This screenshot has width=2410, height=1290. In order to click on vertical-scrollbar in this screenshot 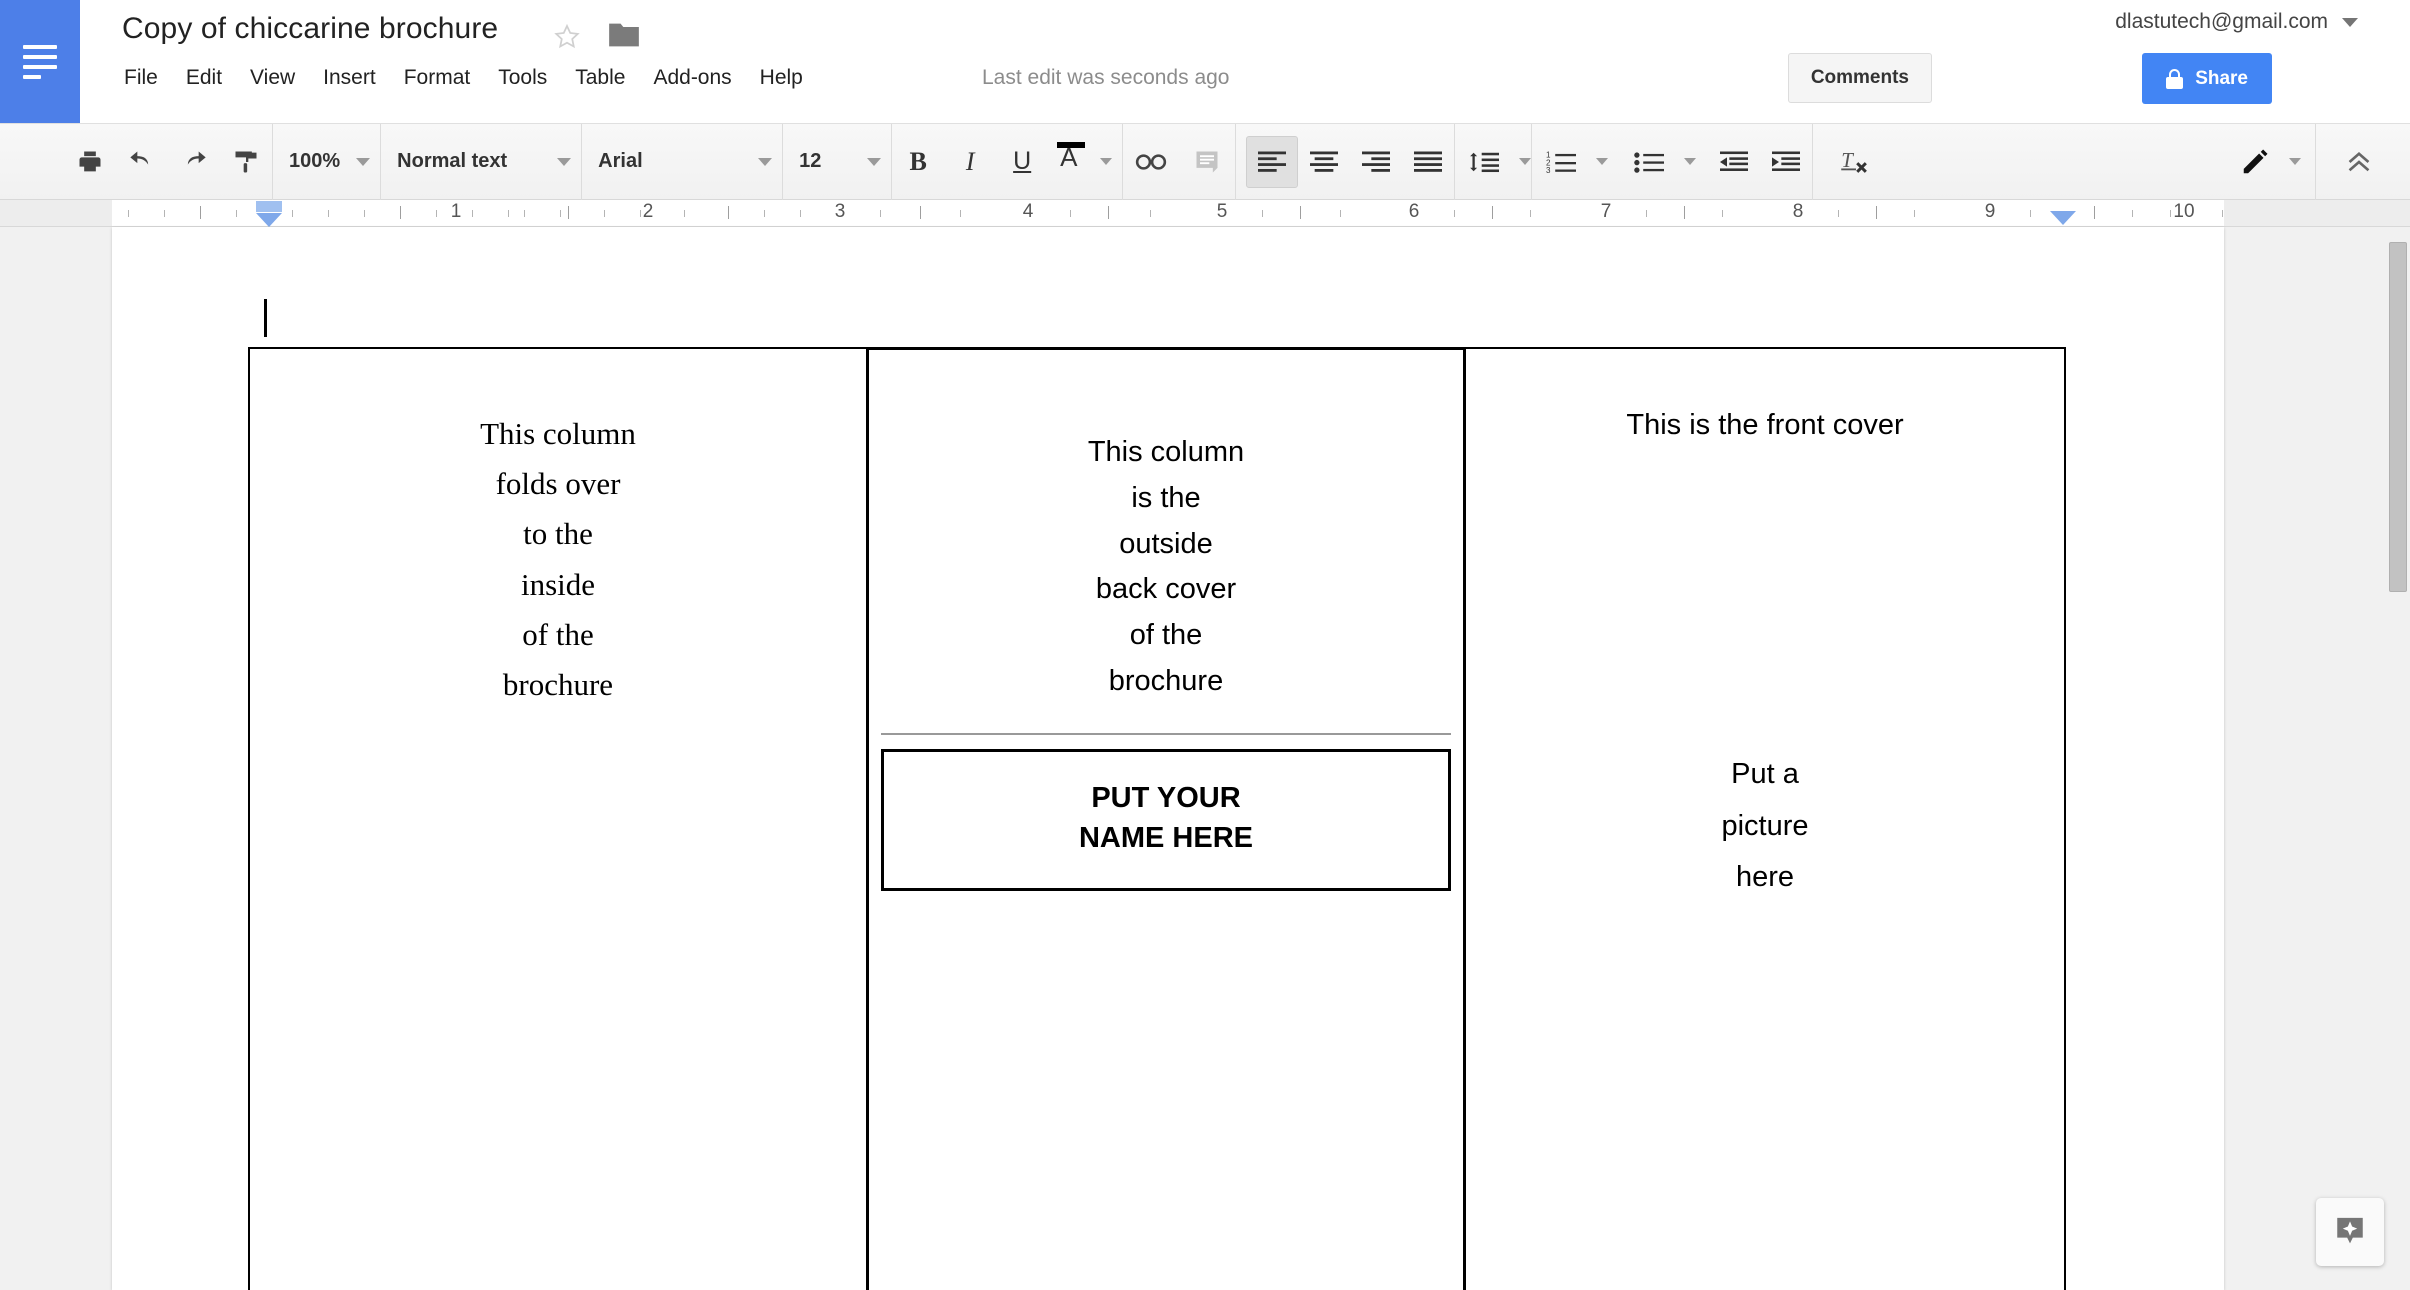, I will do `click(2397, 758)`.